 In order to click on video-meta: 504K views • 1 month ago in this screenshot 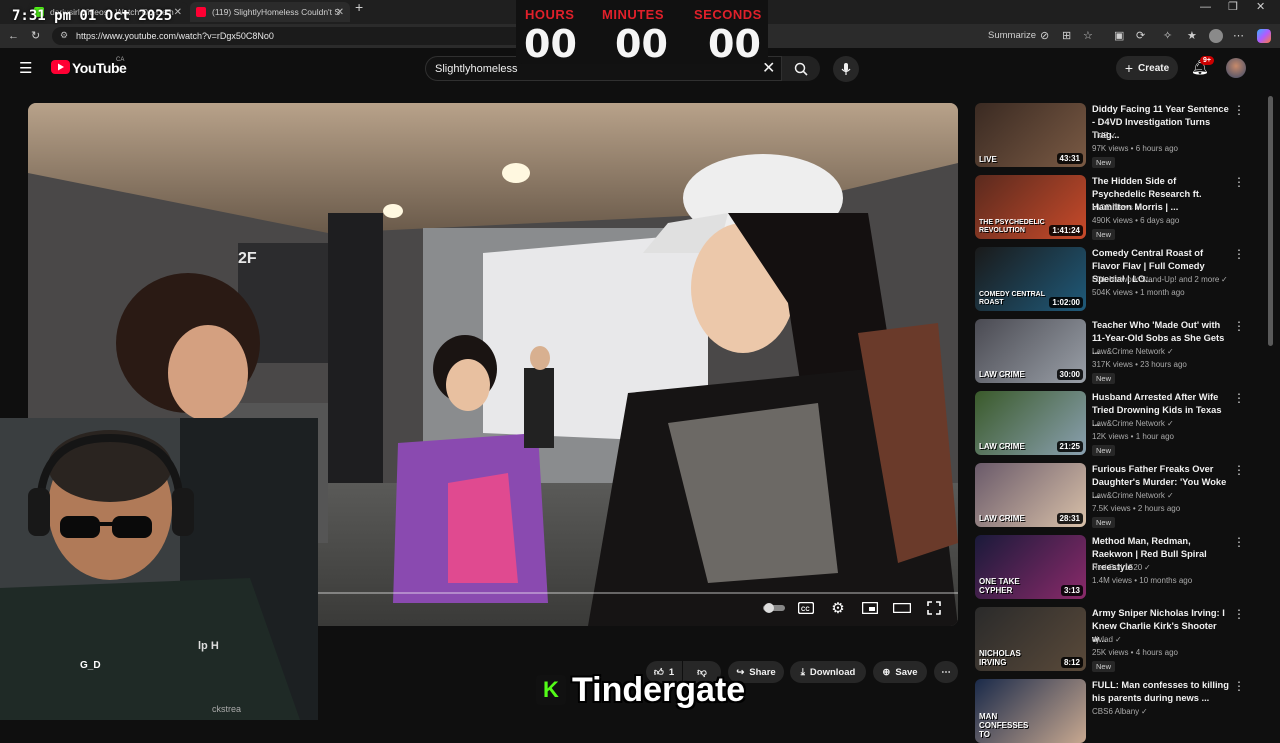, I will do `click(1138, 292)`.